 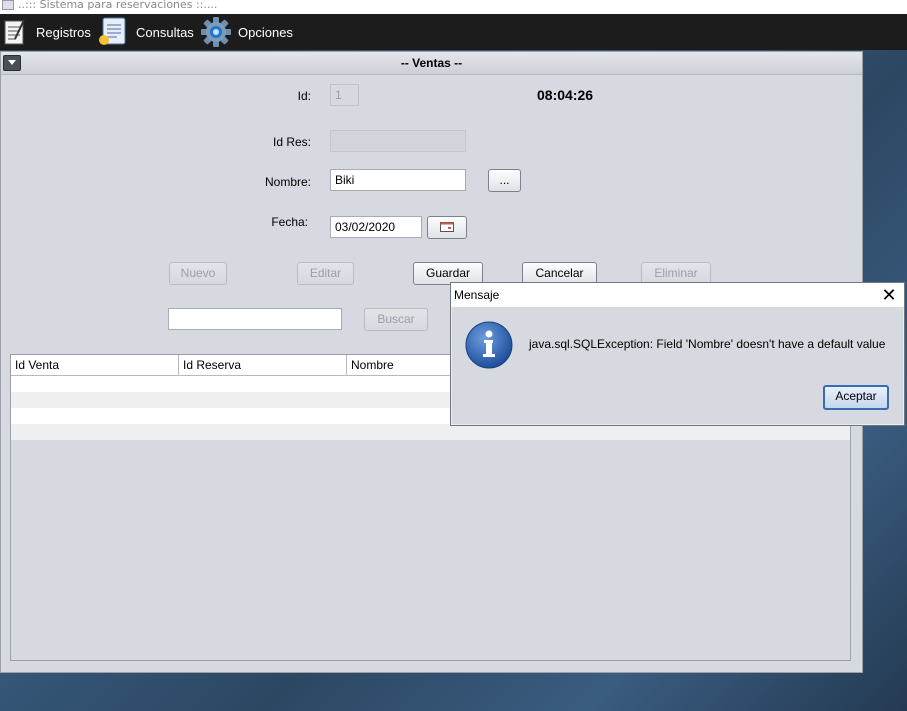 What do you see at coordinates (430, 432) in the screenshot?
I see `table-row` at bounding box center [430, 432].